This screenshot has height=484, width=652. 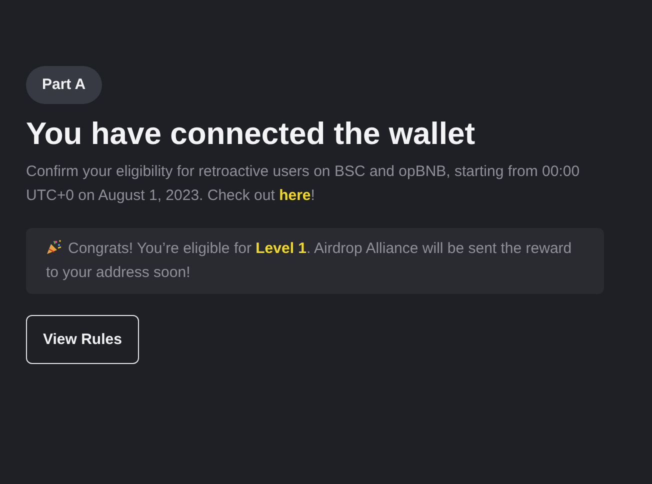 I want to click on view-rules-button: View Rules, so click(x=82, y=339).